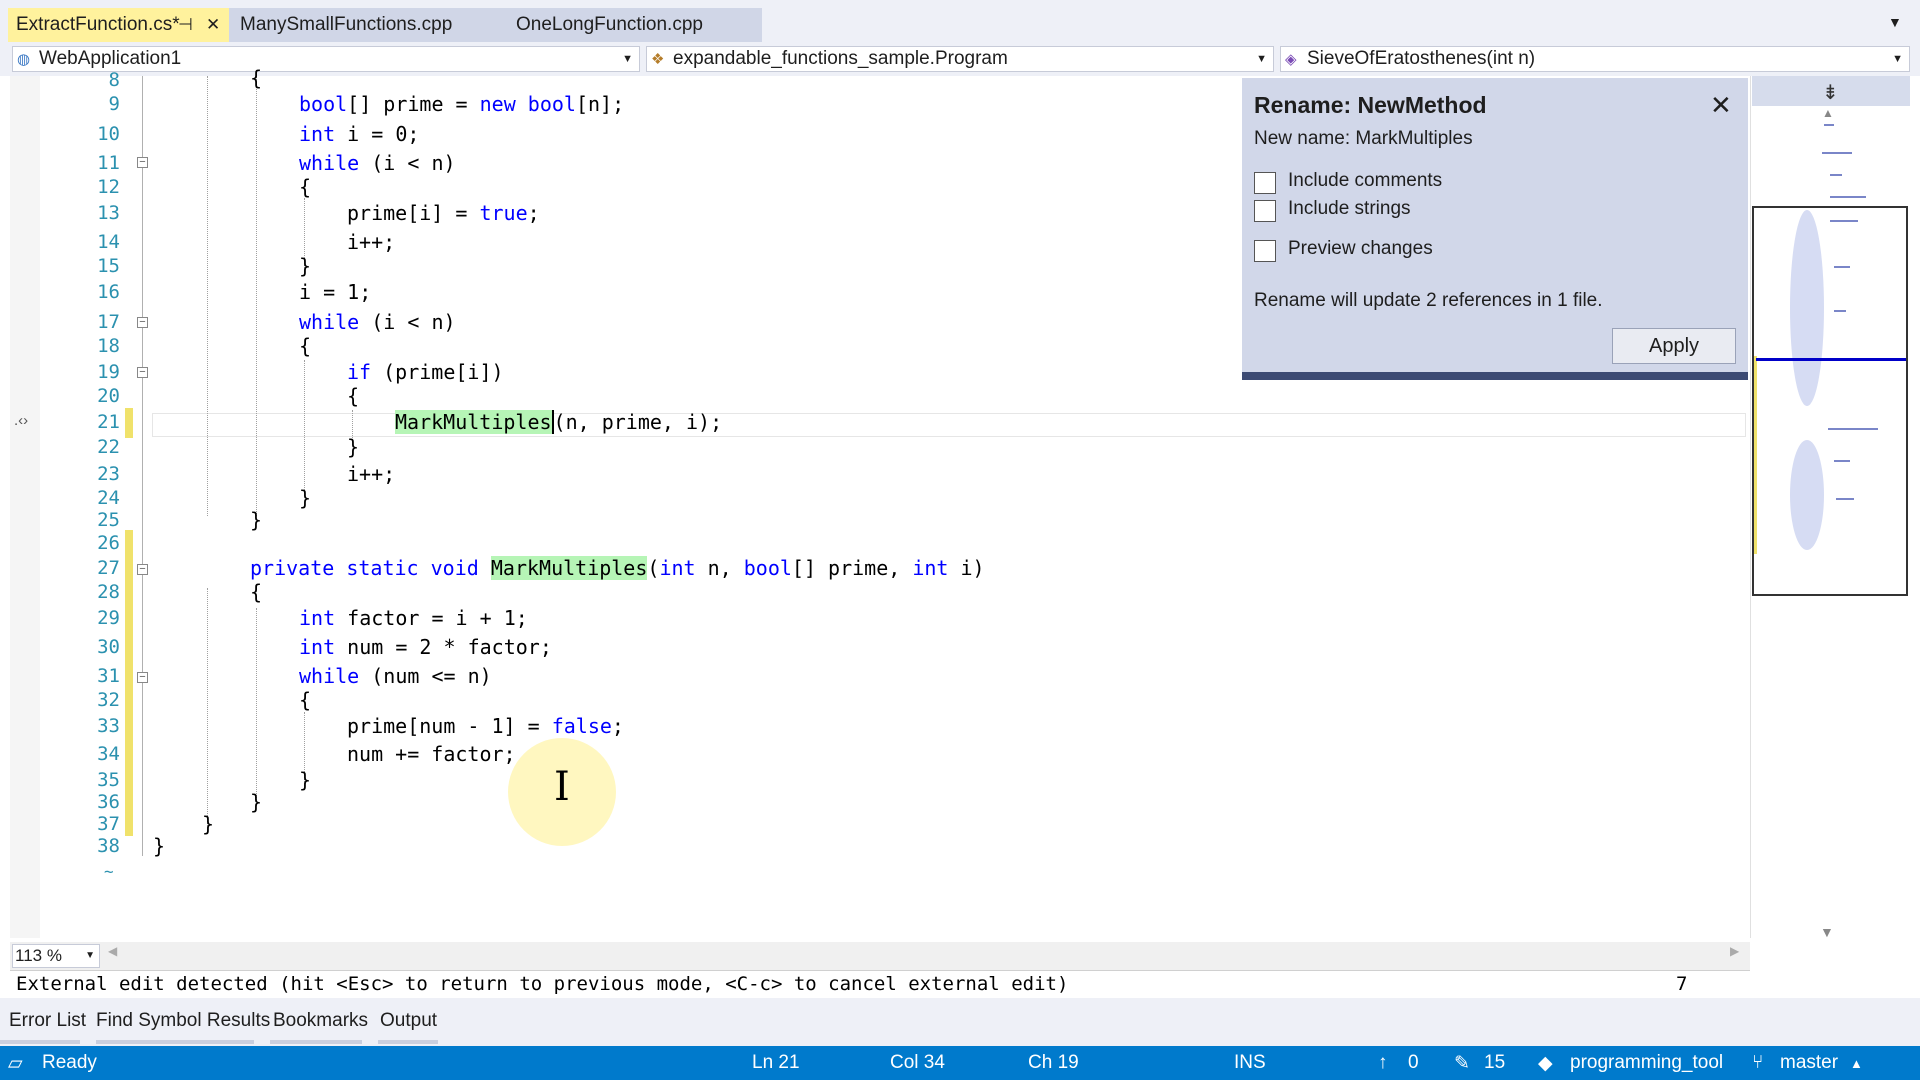  What do you see at coordinates (1363, 138) in the screenshot?
I see `new-name-label: New name: MarkMultiples` at bounding box center [1363, 138].